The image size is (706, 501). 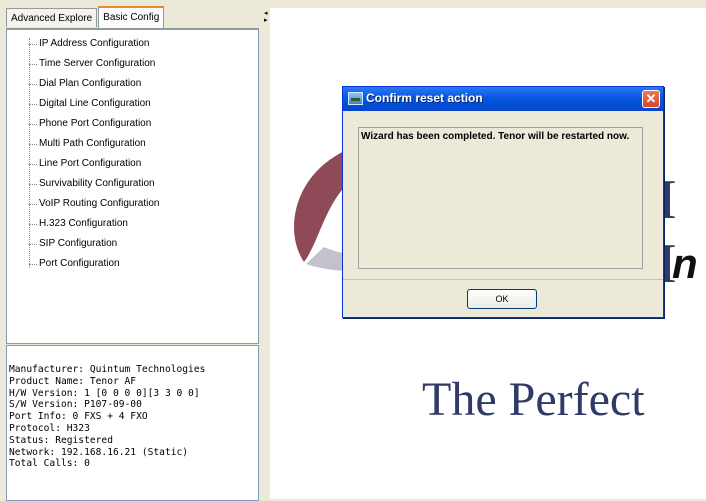 I want to click on tree-item-survivability: Survivability Configuration, so click(x=92, y=184).